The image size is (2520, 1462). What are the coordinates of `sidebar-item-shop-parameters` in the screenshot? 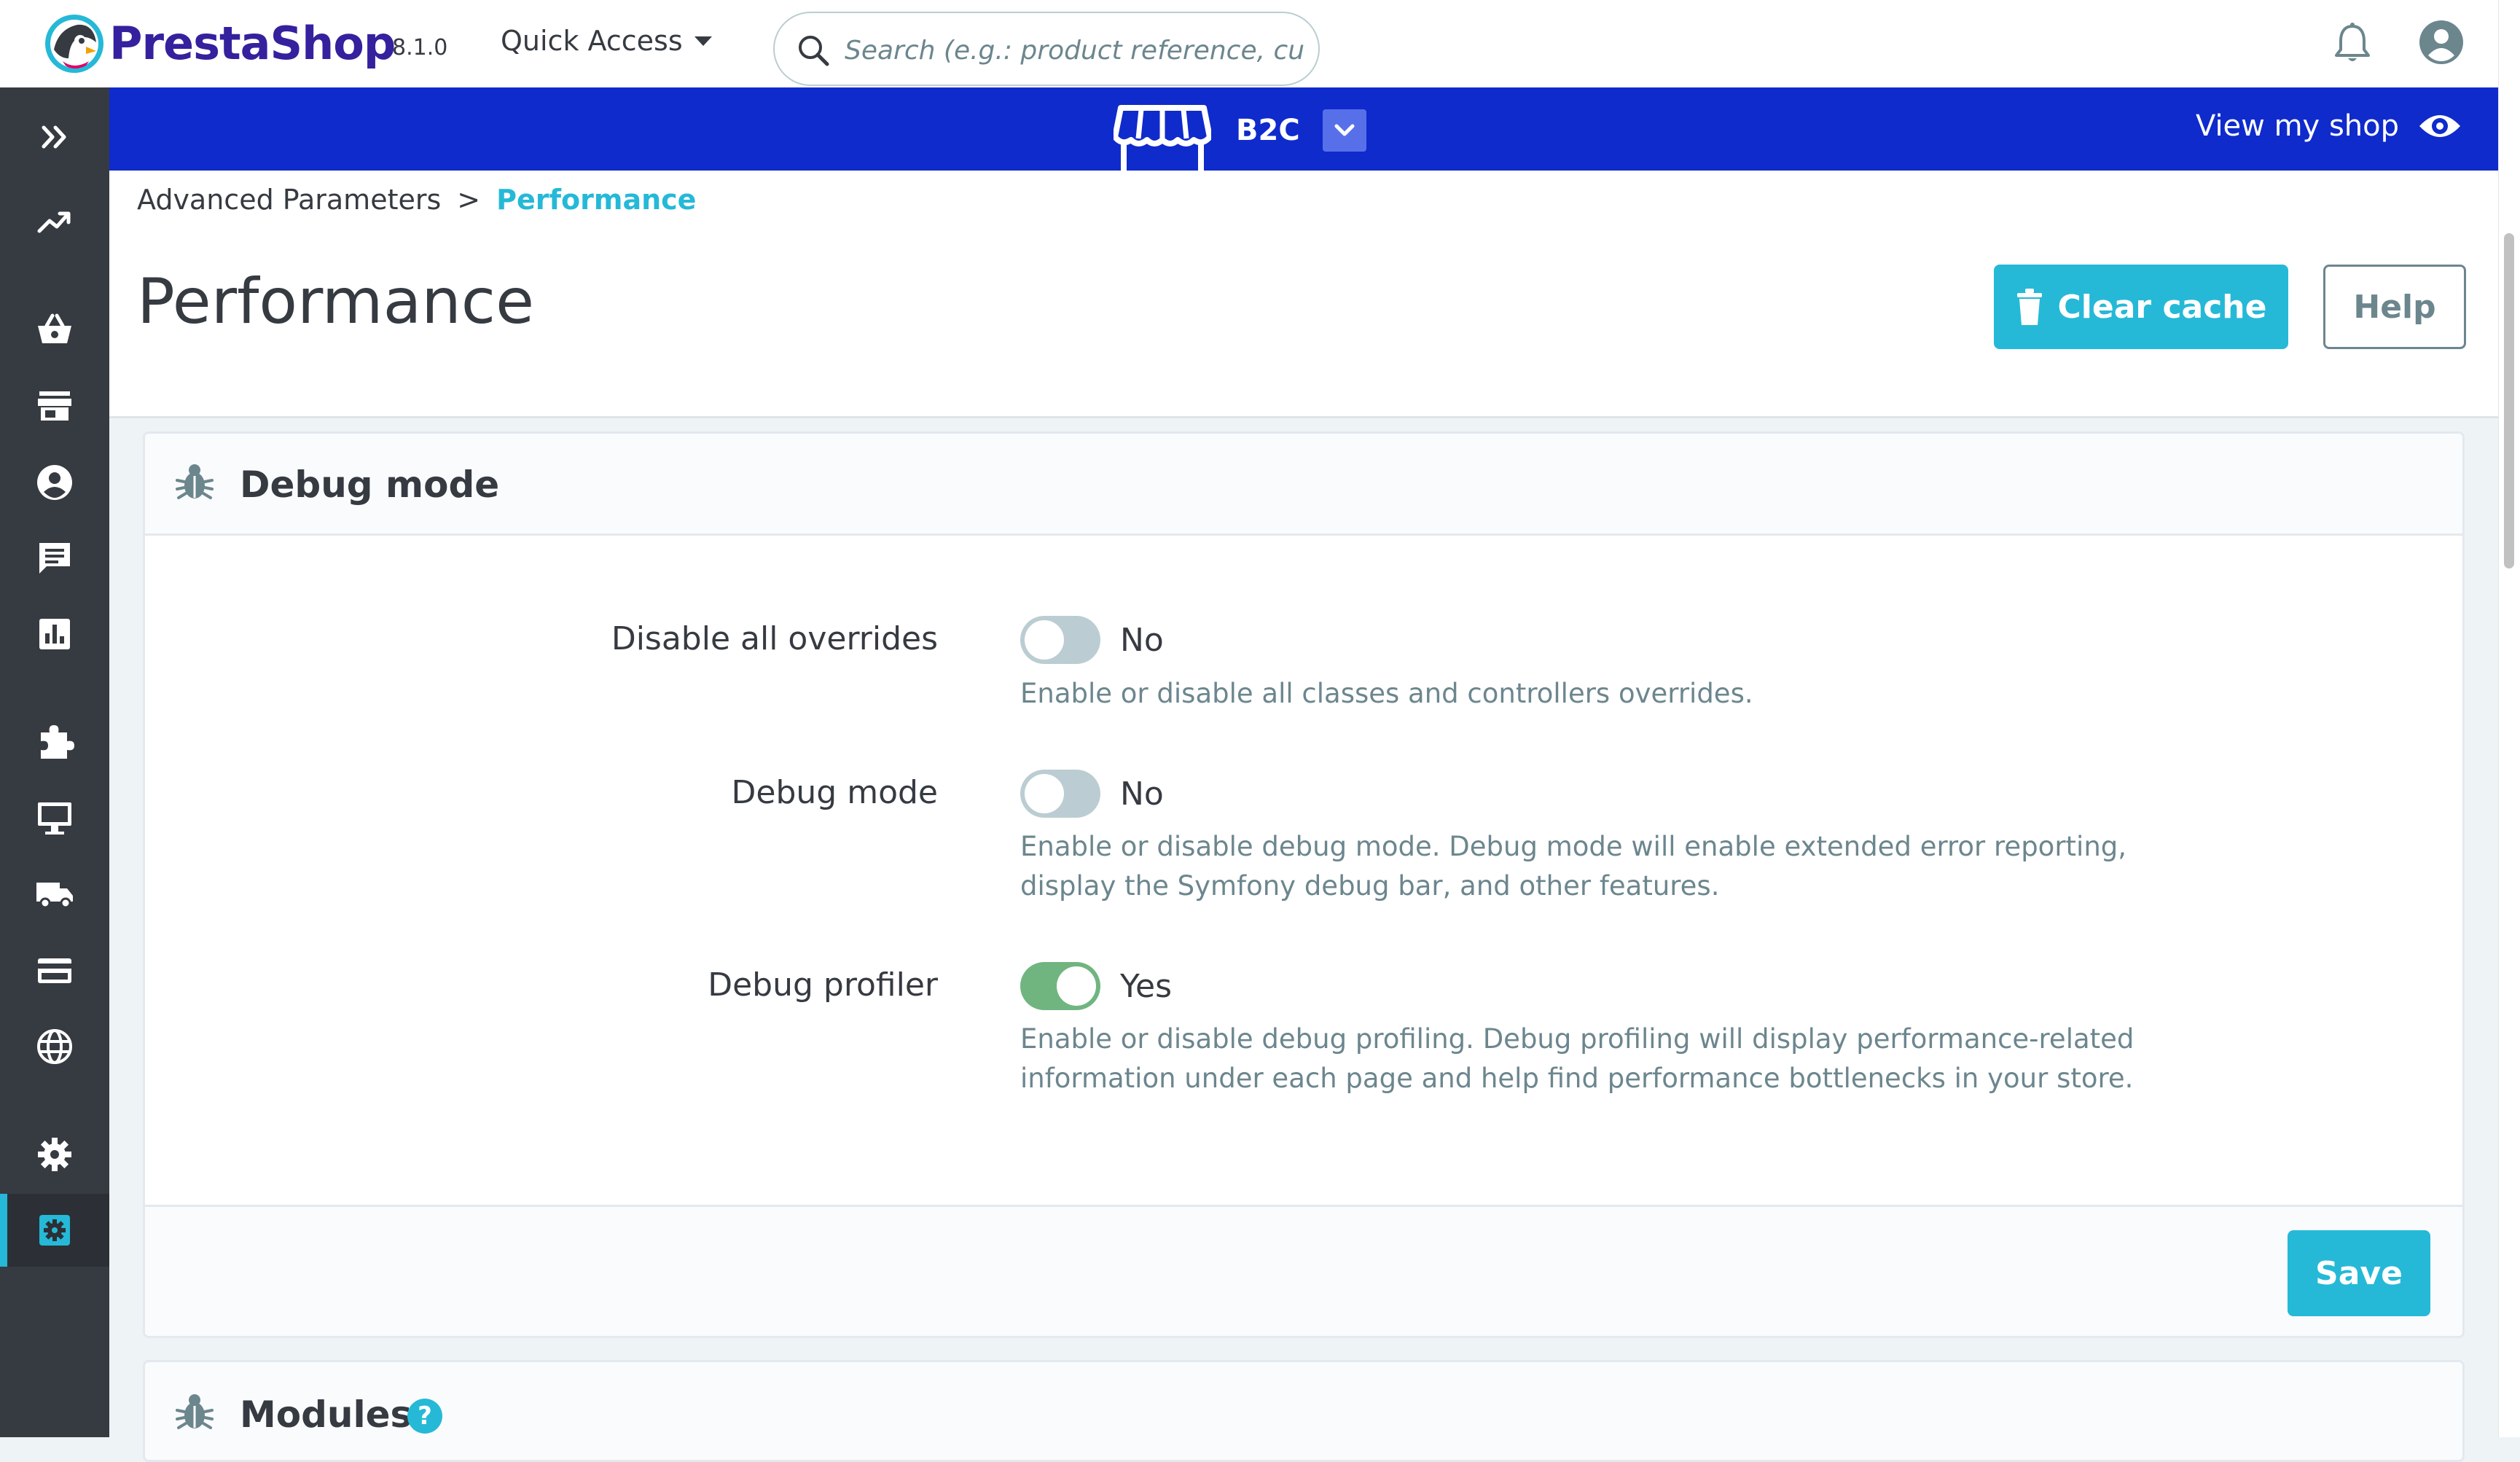 It's located at (54, 1154).